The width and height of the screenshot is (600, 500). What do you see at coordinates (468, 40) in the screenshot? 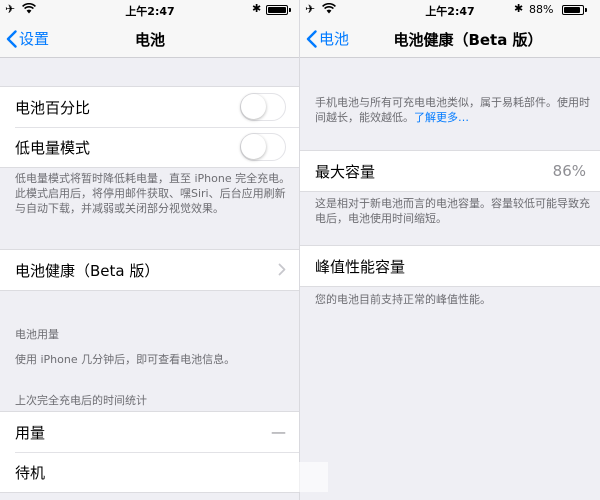
I see `page-title: 电池健康（Beta 版）` at bounding box center [468, 40].